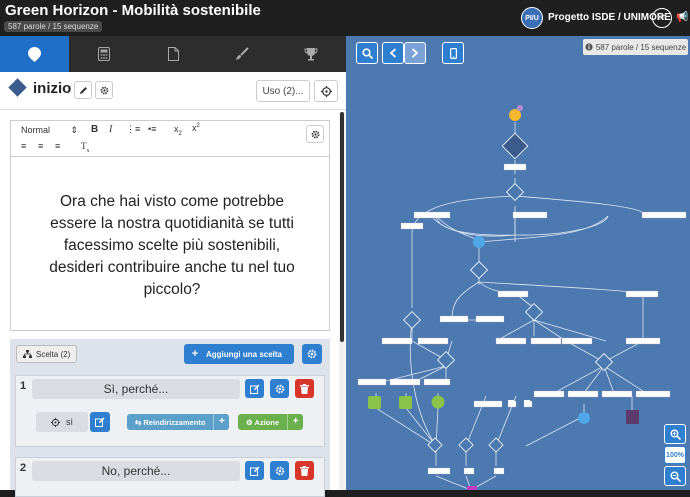 This screenshot has width=690, height=497. What do you see at coordinates (49, 130) in the screenshot?
I see `format-select: Normal ⇕` at bounding box center [49, 130].